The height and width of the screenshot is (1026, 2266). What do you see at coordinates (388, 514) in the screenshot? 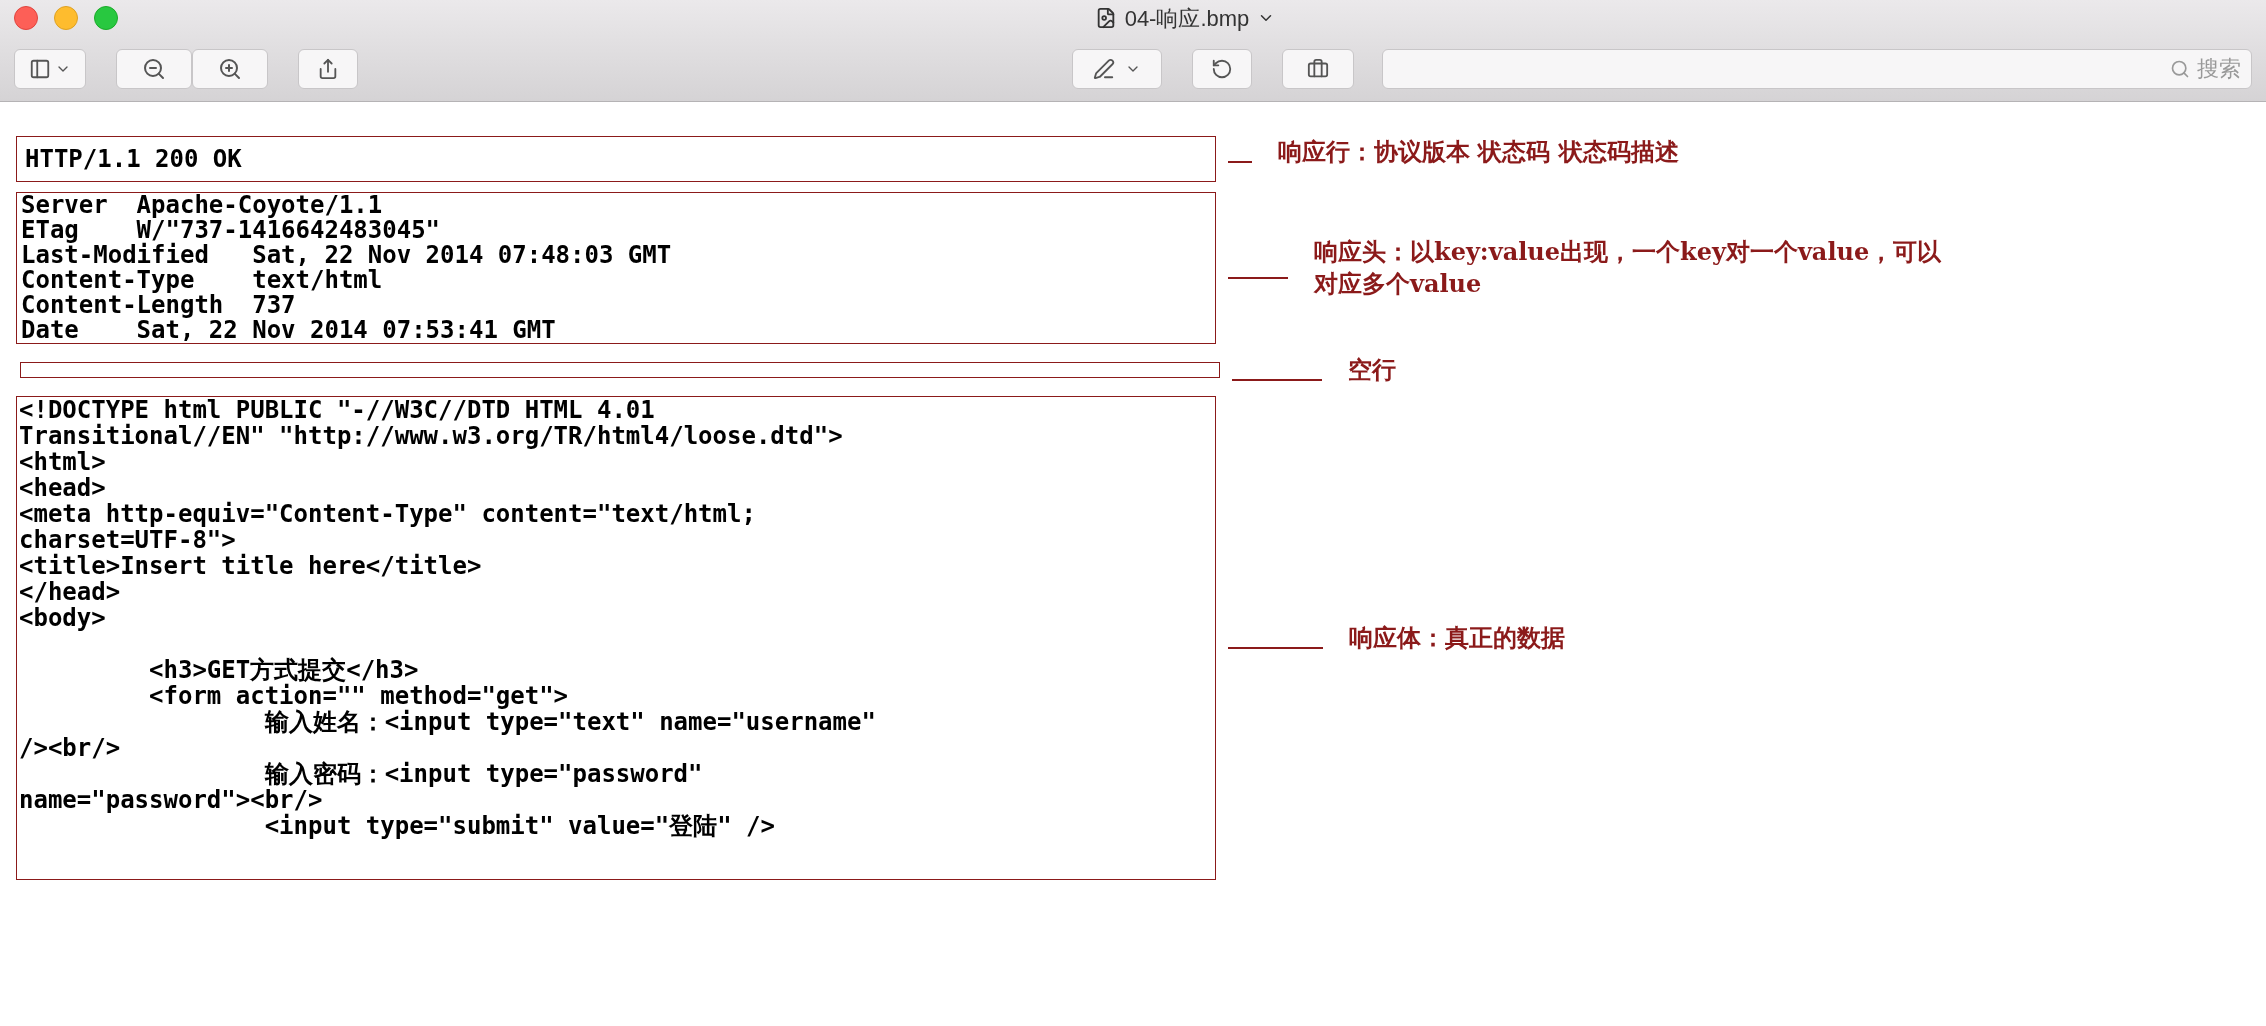
I see `code-line: <meta http-equiv="Content-Type" content="text/html;` at bounding box center [388, 514].